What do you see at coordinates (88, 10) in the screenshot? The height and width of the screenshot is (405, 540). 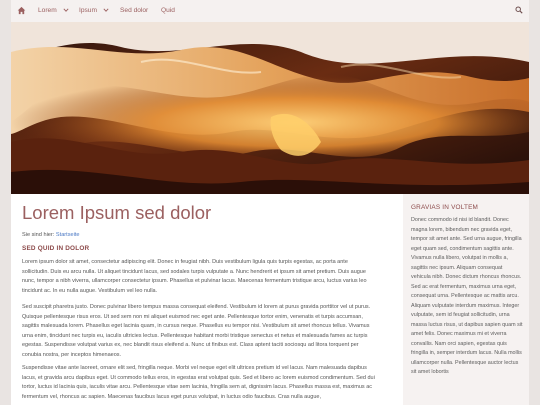 I see `nav-item-label: Ipsum` at bounding box center [88, 10].